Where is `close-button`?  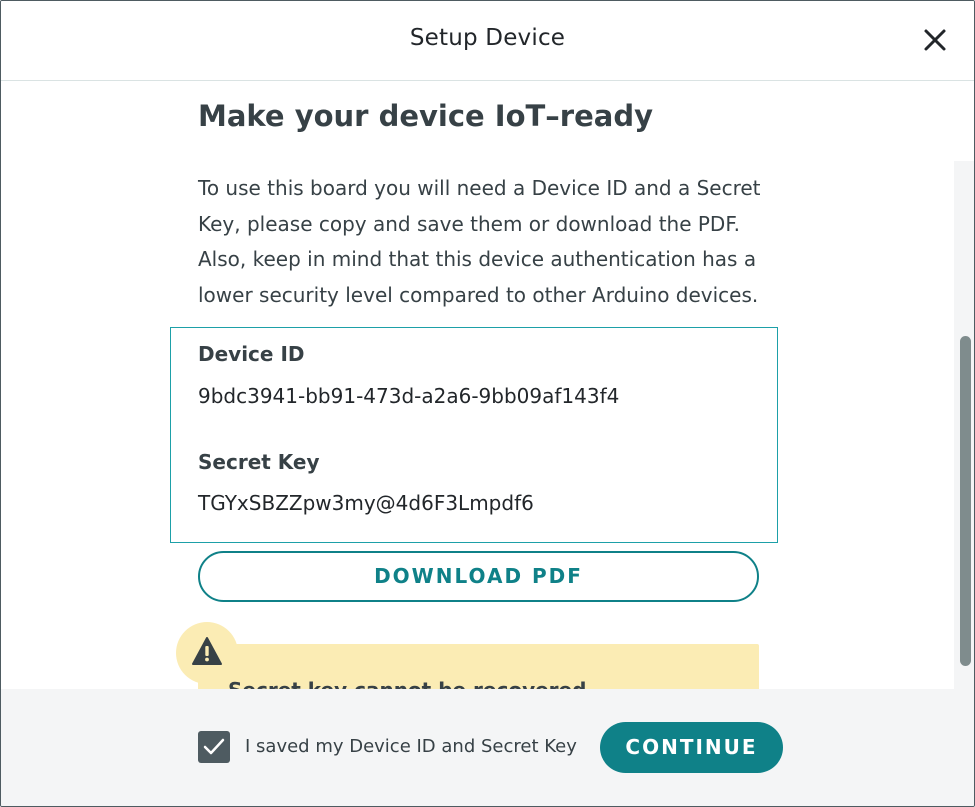 close-button is located at coordinates (935, 40).